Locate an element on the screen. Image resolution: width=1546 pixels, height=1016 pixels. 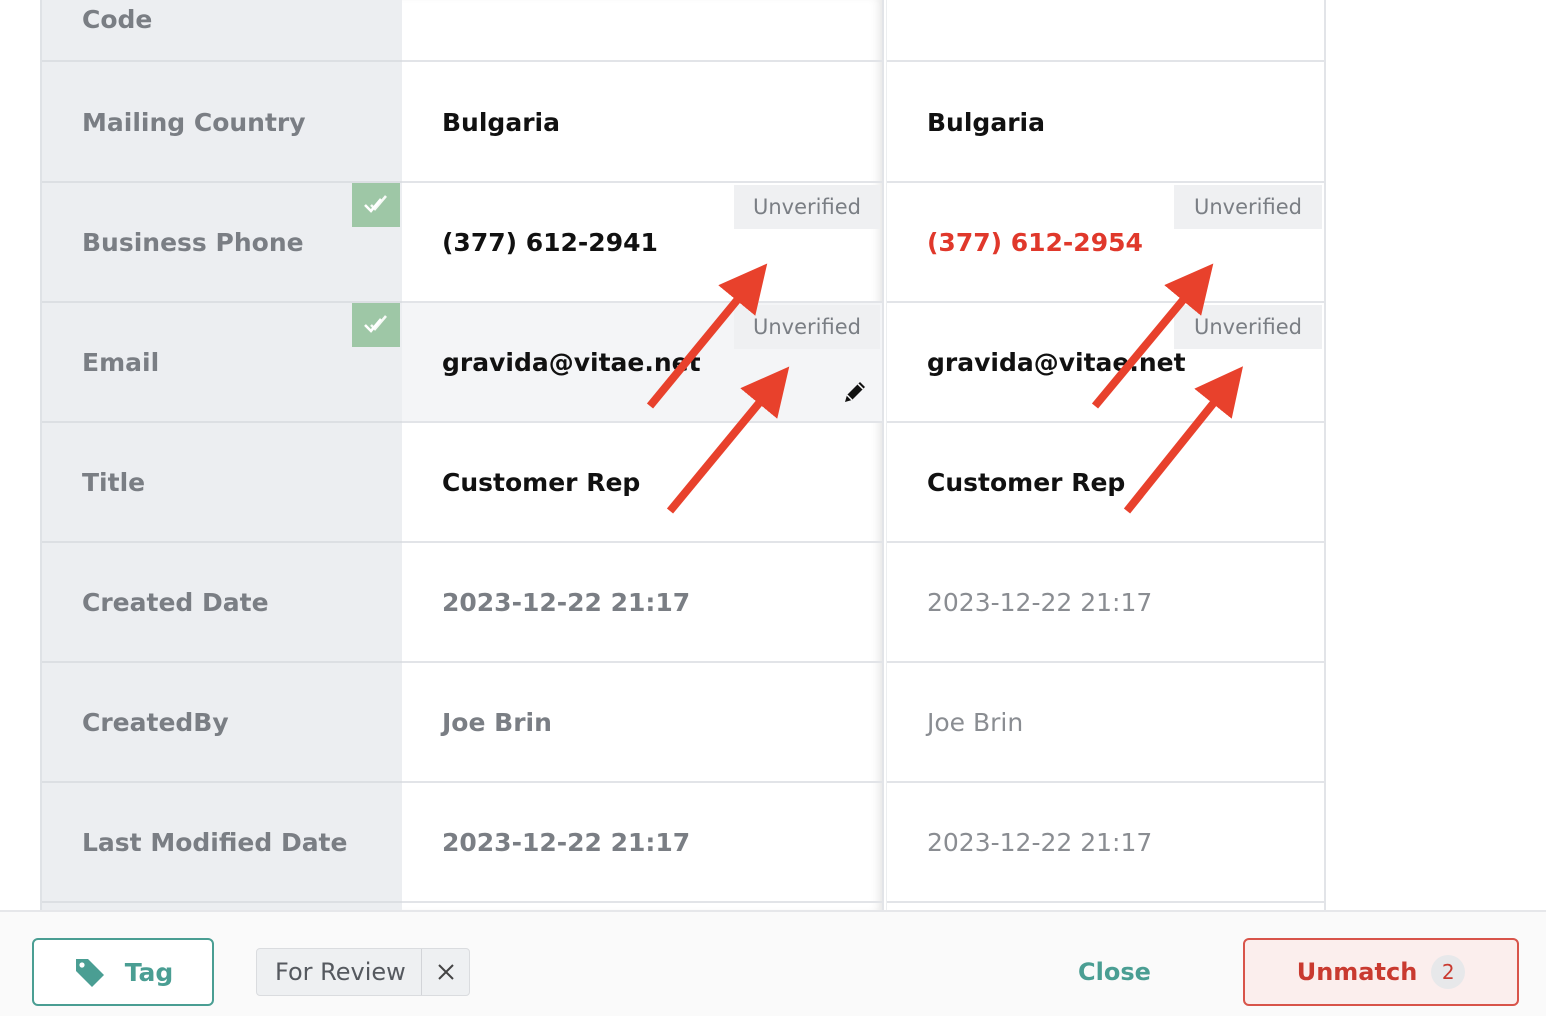
field-label: CreatedBy is located at coordinates (222, 723).